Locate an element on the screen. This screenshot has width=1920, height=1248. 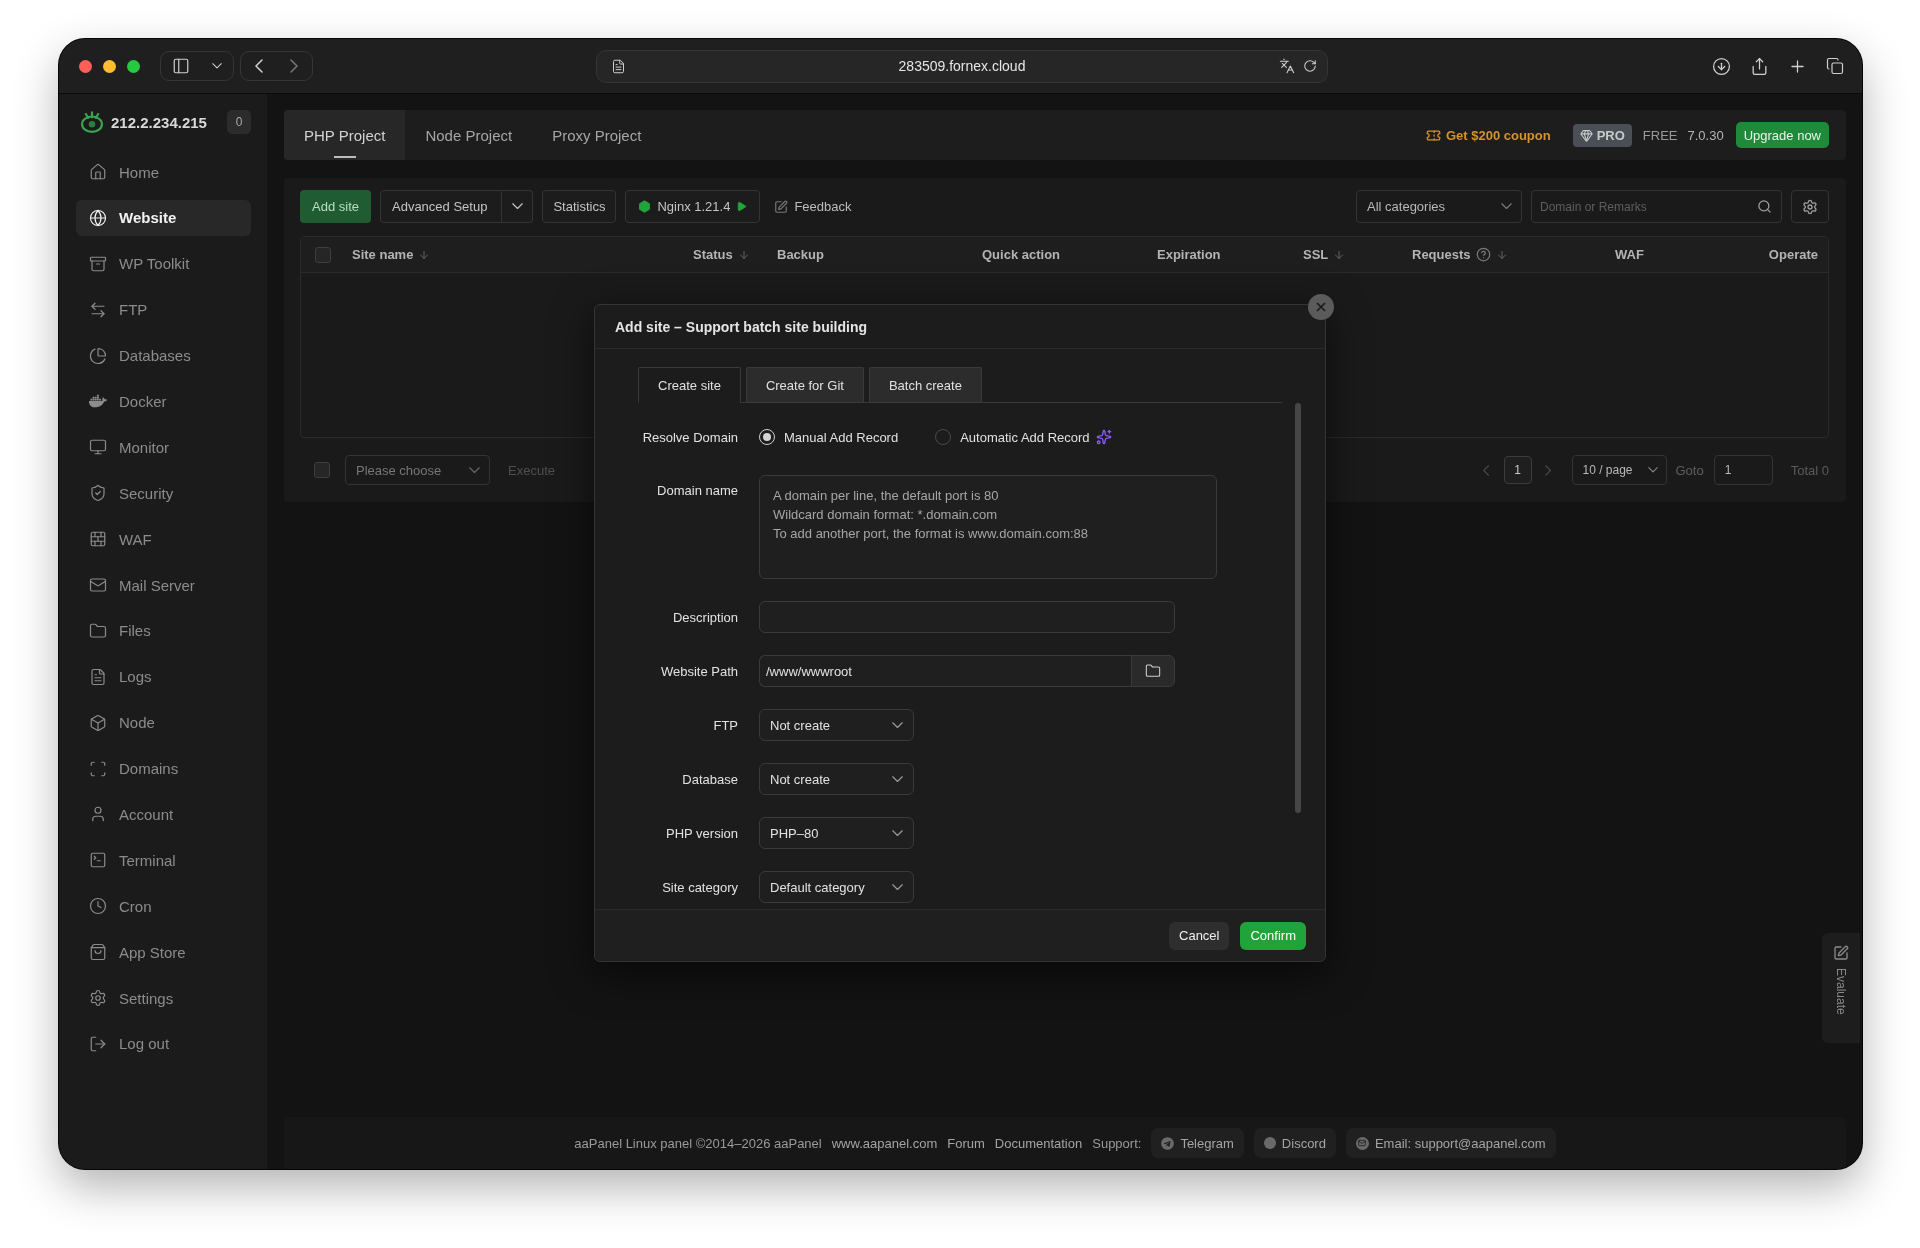
footer-link: Forum is located at coordinates (966, 1143).